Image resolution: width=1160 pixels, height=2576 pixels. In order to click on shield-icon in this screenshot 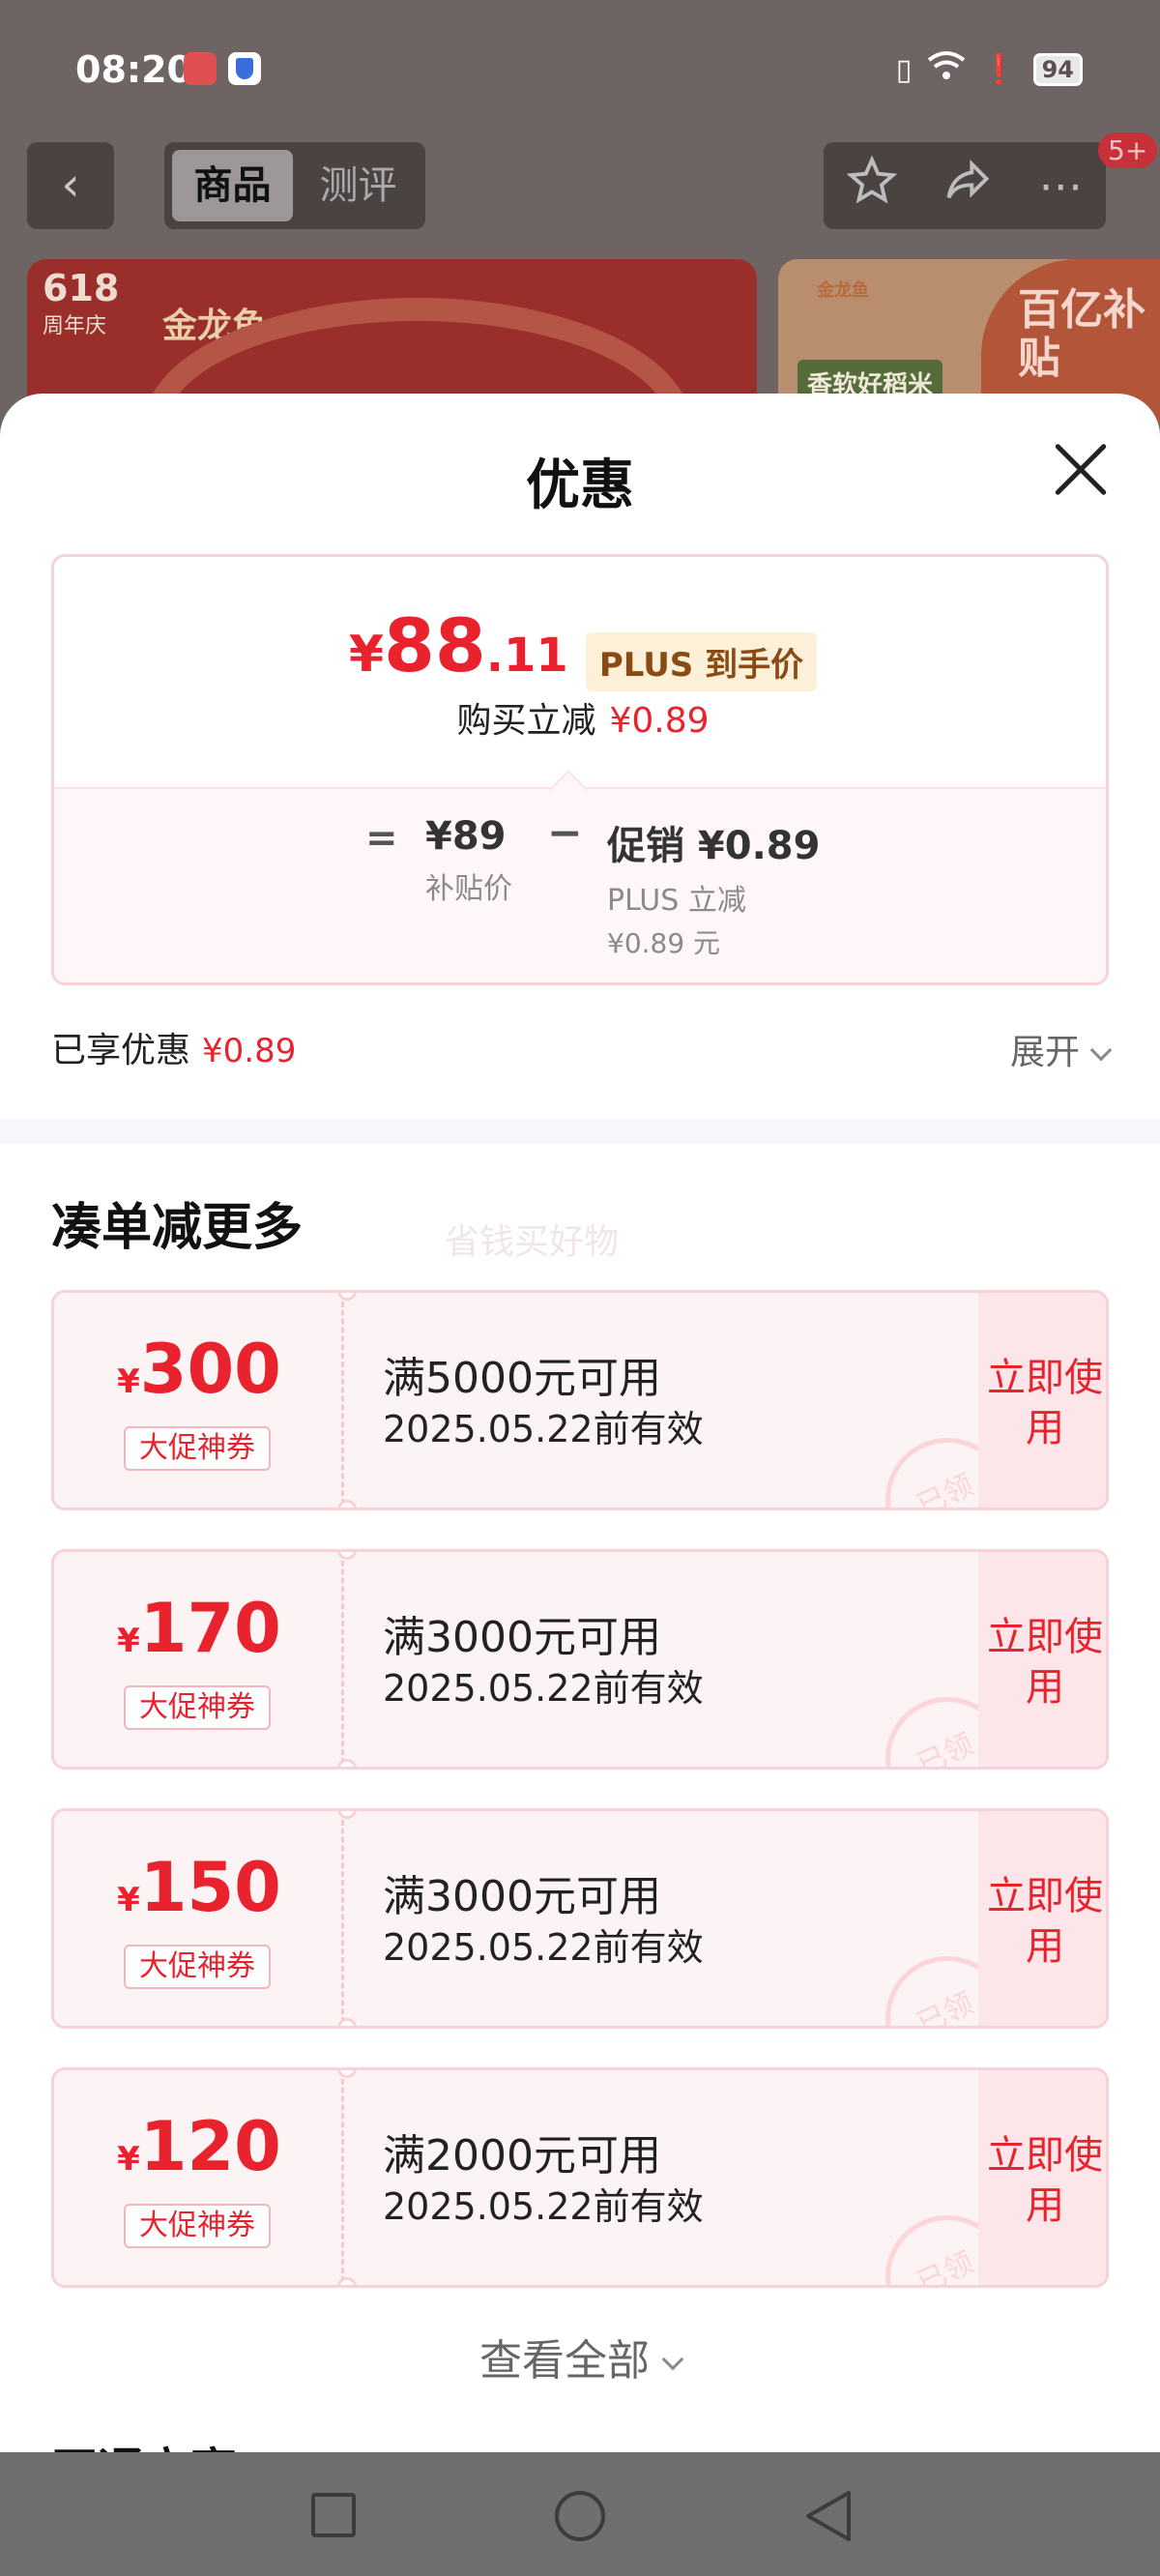, I will do `click(244, 68)`.